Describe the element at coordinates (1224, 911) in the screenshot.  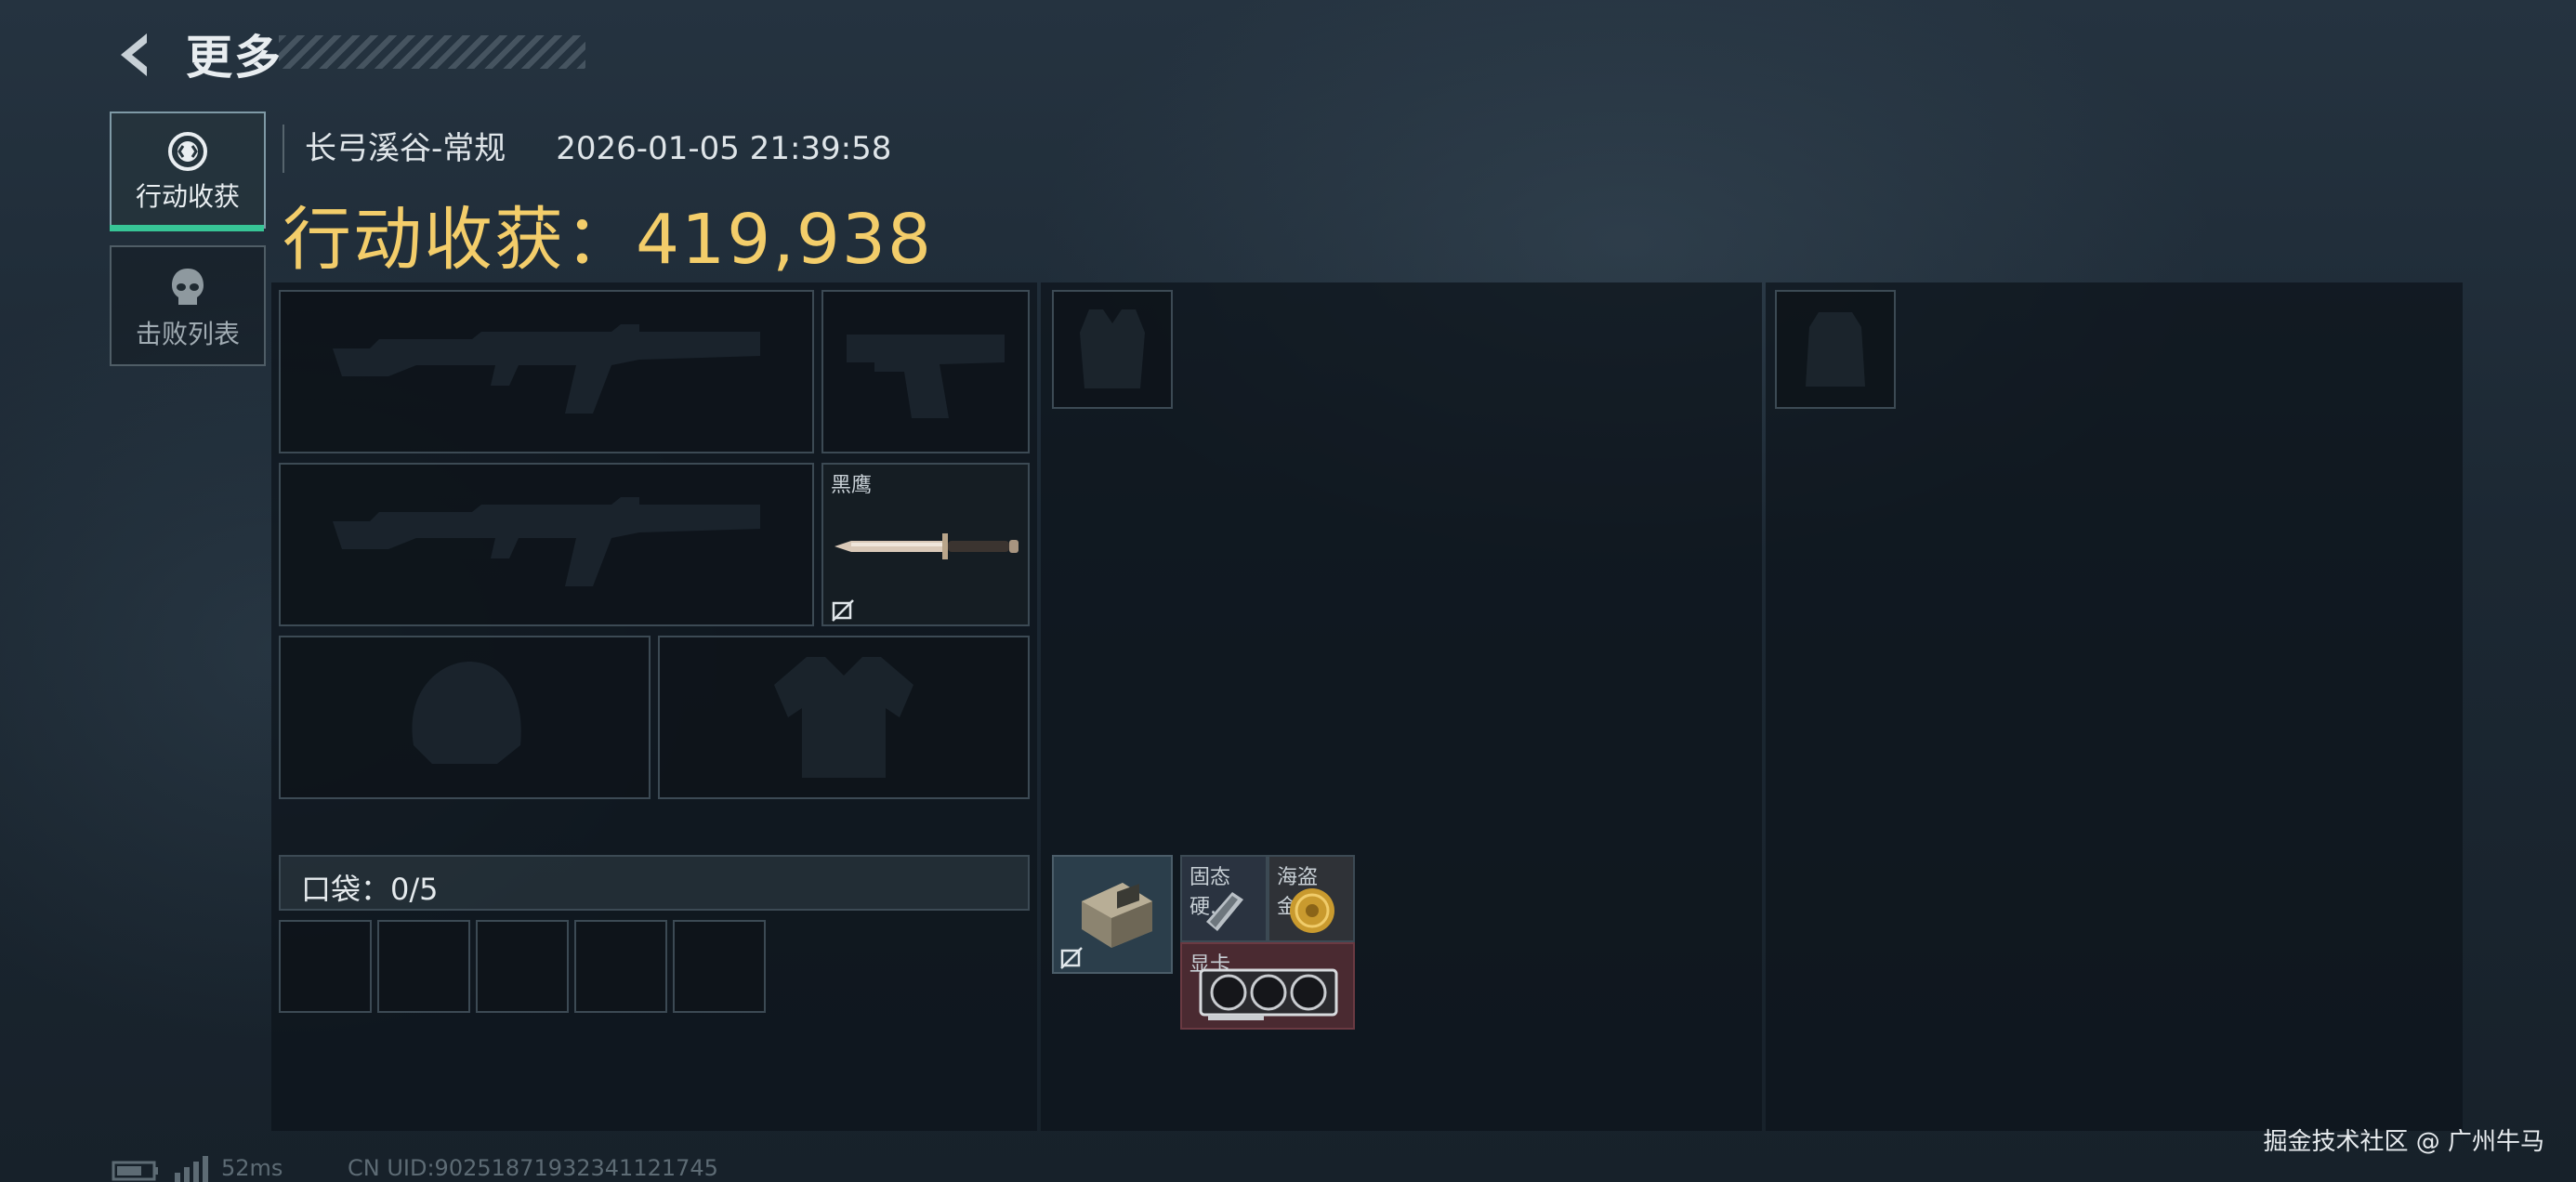
I see `ssd-icon` at that location.